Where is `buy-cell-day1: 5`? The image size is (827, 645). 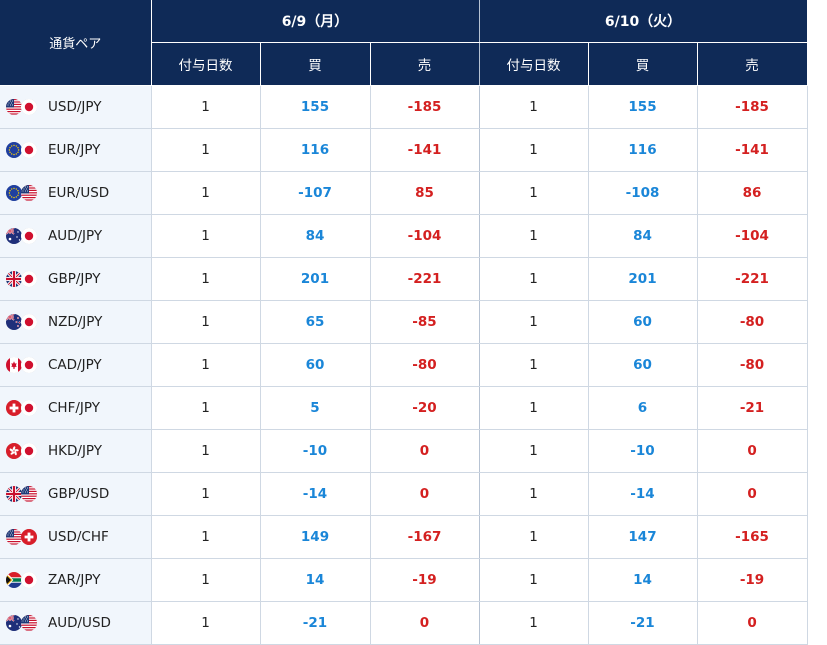
buy-cell-day1: 5 is located at coordinates (315, 408).